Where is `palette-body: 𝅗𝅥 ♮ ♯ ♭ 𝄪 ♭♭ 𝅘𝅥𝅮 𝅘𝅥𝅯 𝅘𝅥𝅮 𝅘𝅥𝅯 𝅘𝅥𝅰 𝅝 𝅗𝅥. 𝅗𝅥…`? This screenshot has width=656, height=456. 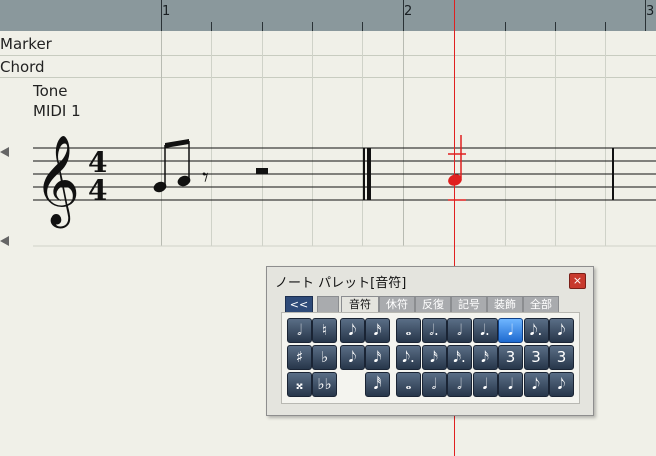
palette-body: 𝅗𝅥 ♮ ♯ ♭ 𝄪 ♭♭ 𝅘𝅥𝅮 𝅘𝅥𝅯 𝅘𝅥𝅮 𝅘𝅥𝅯 𝅘𝅥𝅰 𝅝 𝅗𝅥. 𝅗𝅥… is located at coordinates (430, 358).